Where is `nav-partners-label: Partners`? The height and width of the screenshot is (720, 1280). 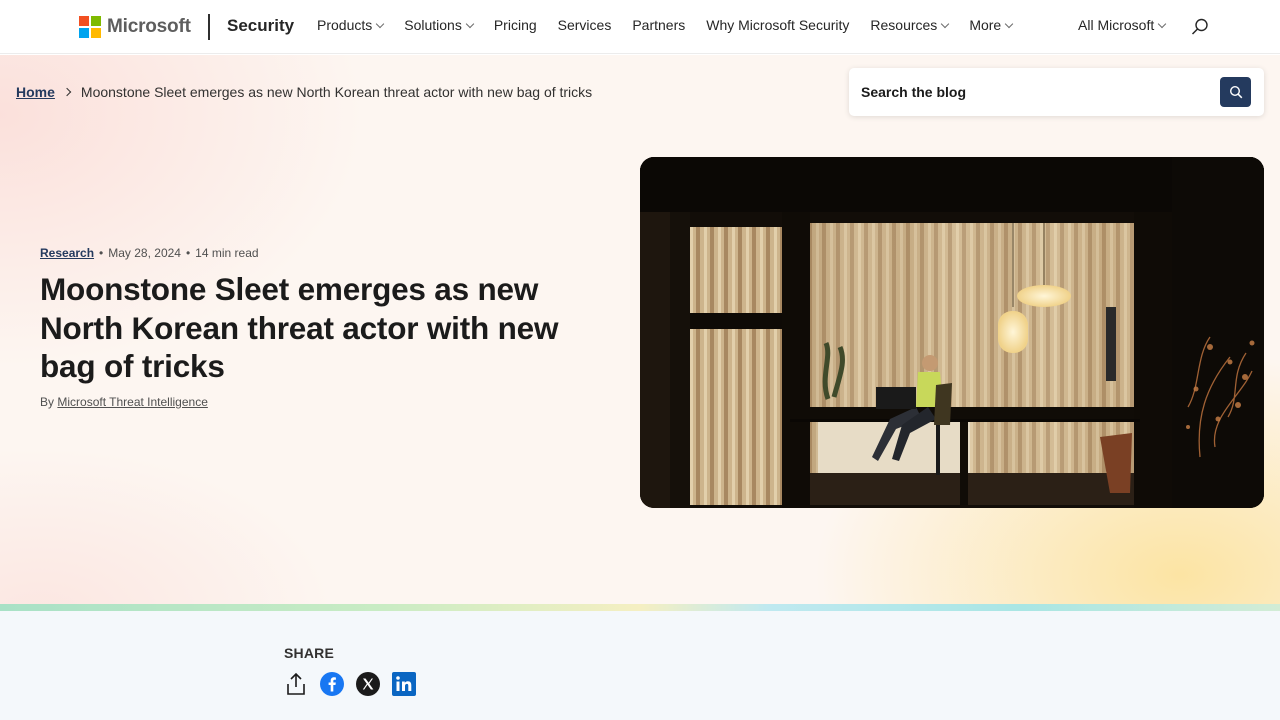
nav-partners-label: Partners is located at coordinates (659, 25).